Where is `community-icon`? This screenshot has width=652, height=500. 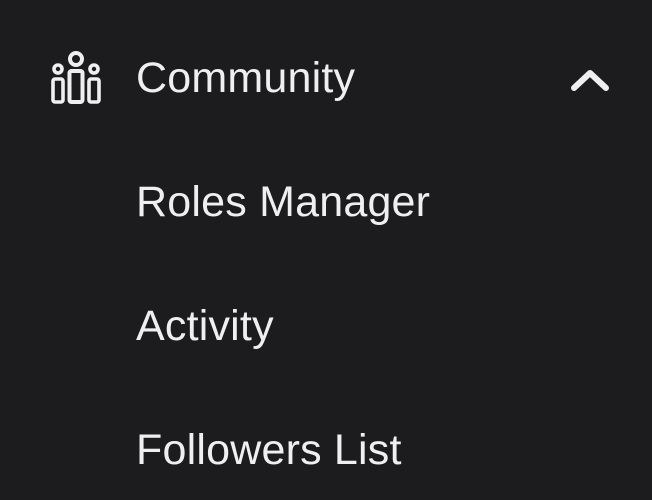 community-icon is located at coordinates (76, 78).